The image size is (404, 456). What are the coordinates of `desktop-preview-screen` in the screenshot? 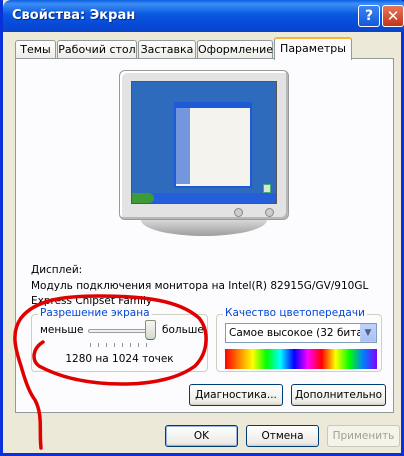 It's located at (204, 142).